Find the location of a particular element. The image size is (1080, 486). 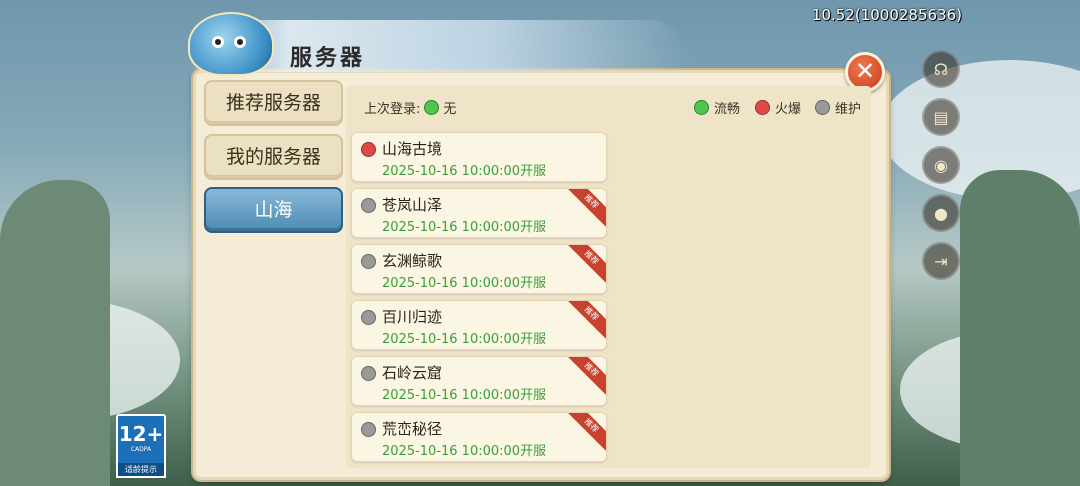

server-name: 苍岚山泽 is located at coordinates (412, 205).